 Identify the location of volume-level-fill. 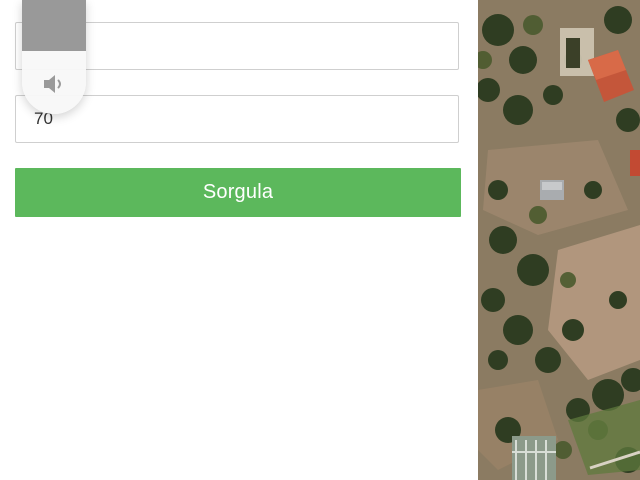
(54, 25).